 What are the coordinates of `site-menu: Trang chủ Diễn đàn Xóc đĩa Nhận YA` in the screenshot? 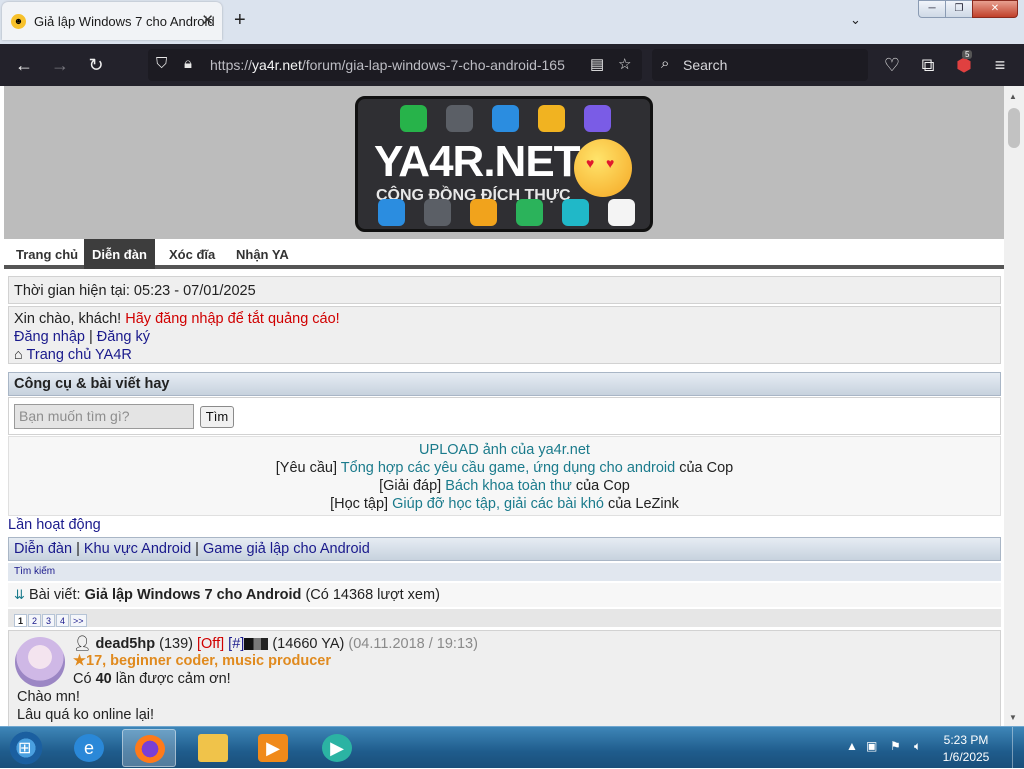 It's located at (504, 254).